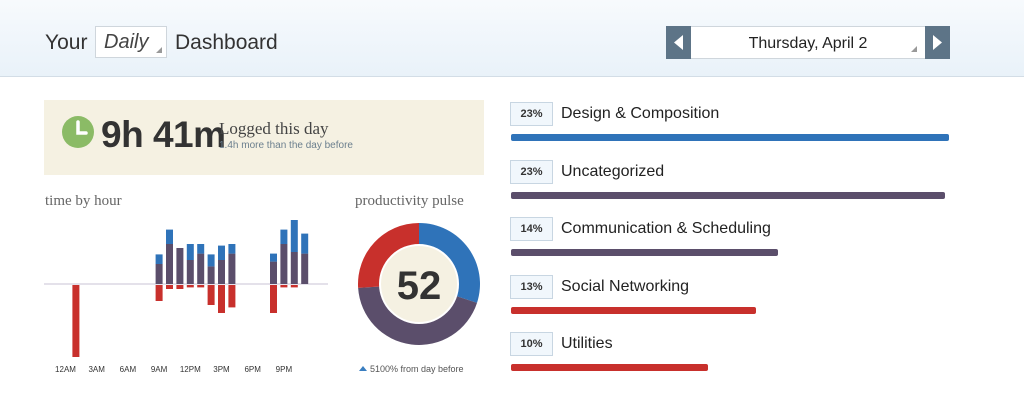 The width and height of the screenshot is (1024, 400). I want to click on date-navigator: Thursday, April 2, so click(808, 42).